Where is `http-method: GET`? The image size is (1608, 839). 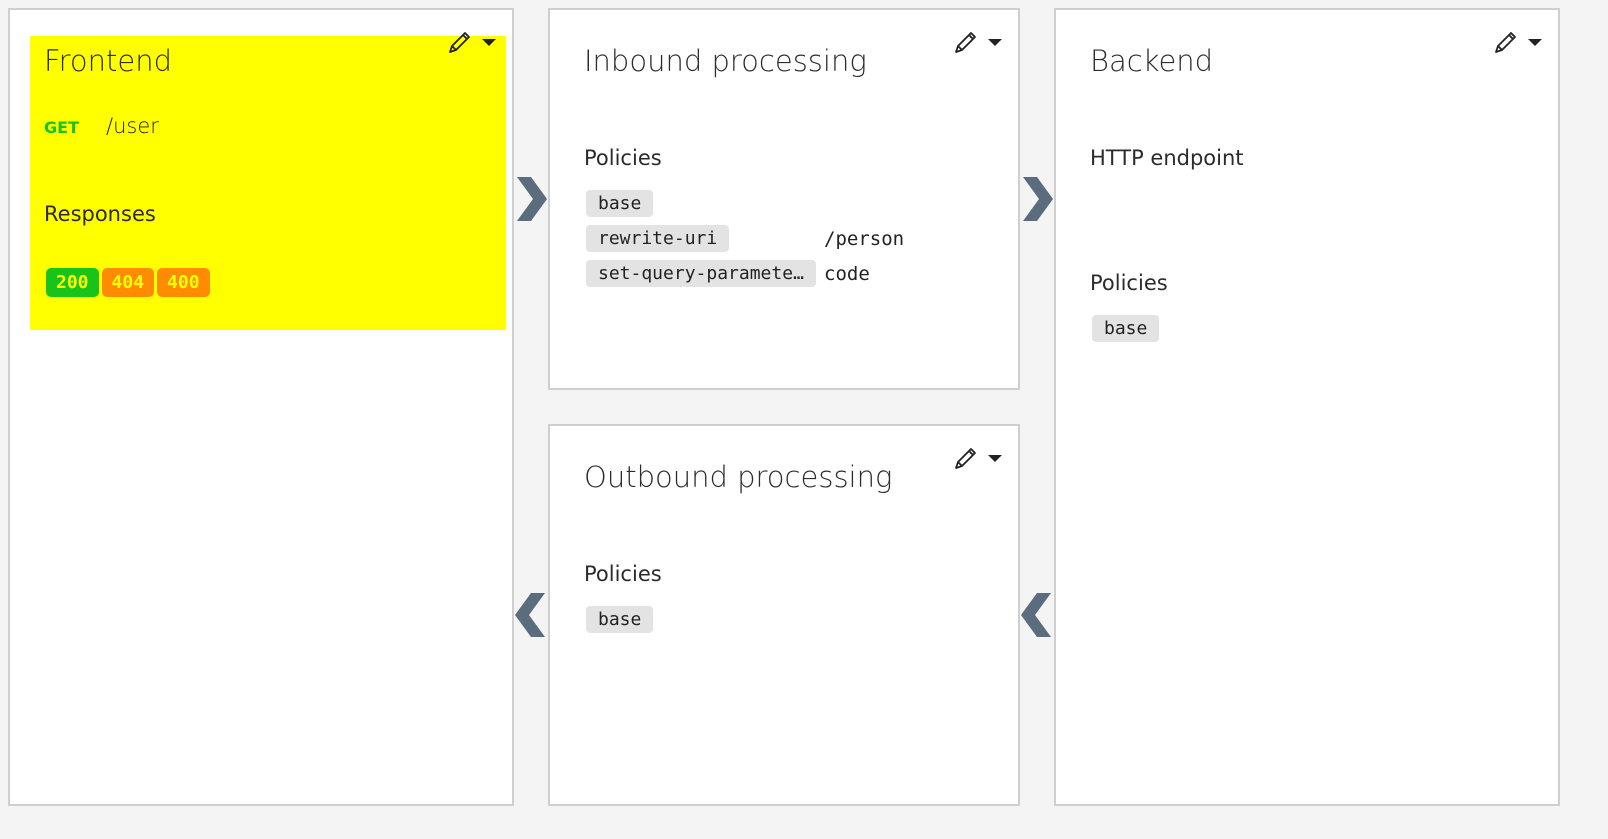
http-method: GET is located at coordinates (61, 127).